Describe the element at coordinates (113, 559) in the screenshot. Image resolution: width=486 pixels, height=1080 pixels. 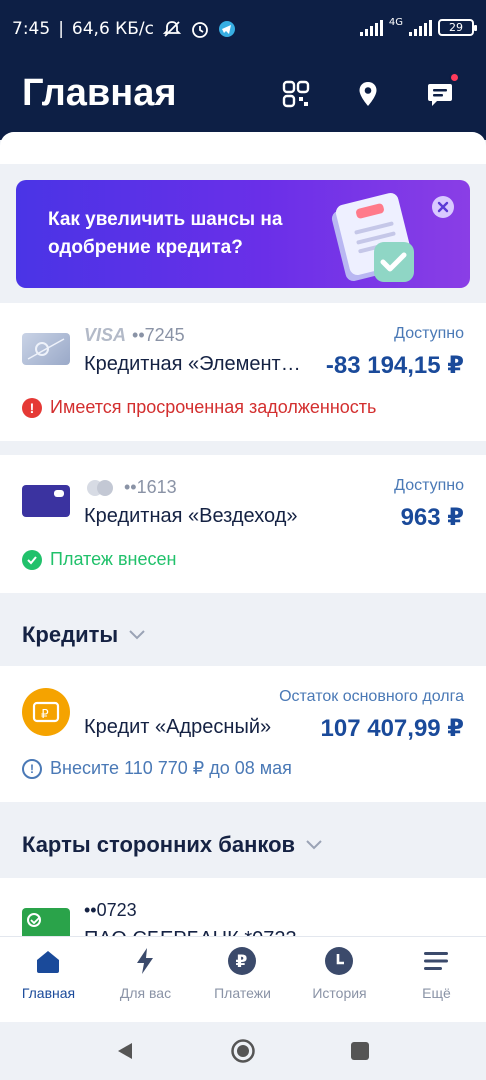
I see `status-text: Платеж внесен` at that location.